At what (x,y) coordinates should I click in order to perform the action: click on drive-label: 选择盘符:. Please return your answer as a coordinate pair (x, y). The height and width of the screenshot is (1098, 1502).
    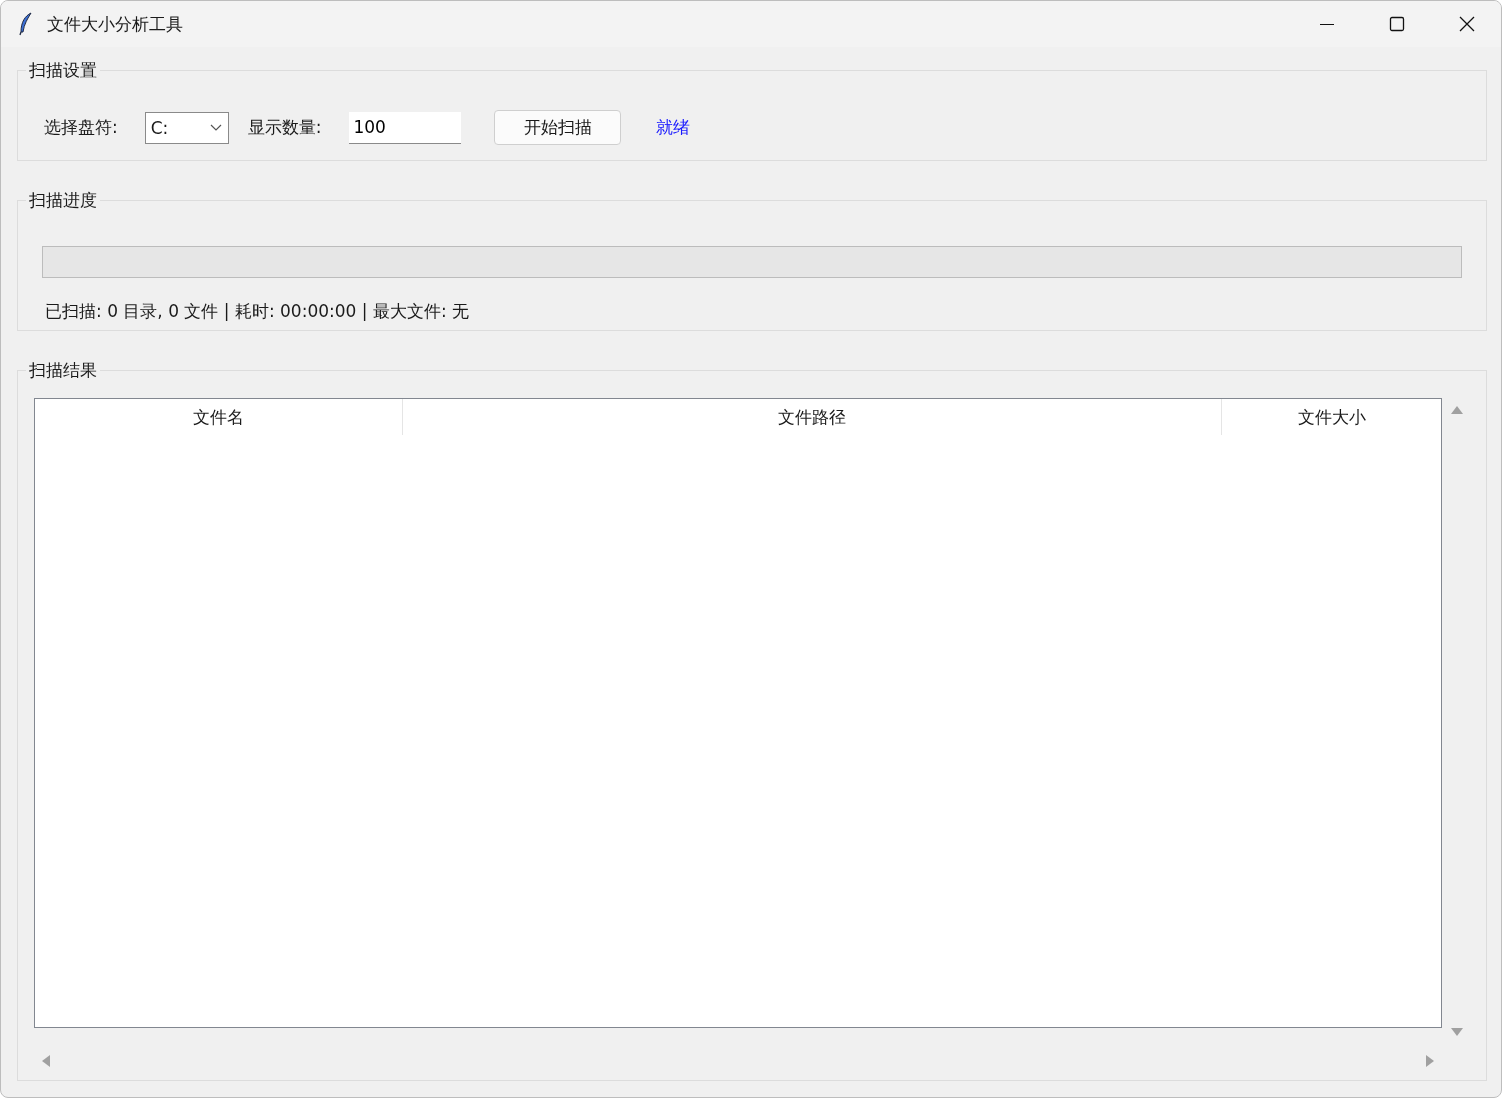
    Looking at the image, I should click on (81, 127).